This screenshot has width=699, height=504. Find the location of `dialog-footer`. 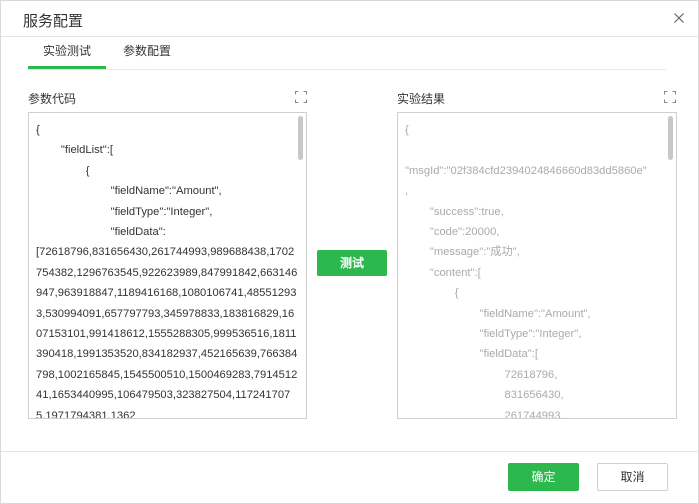

dialog-footer is located at coordinates (349, 477).